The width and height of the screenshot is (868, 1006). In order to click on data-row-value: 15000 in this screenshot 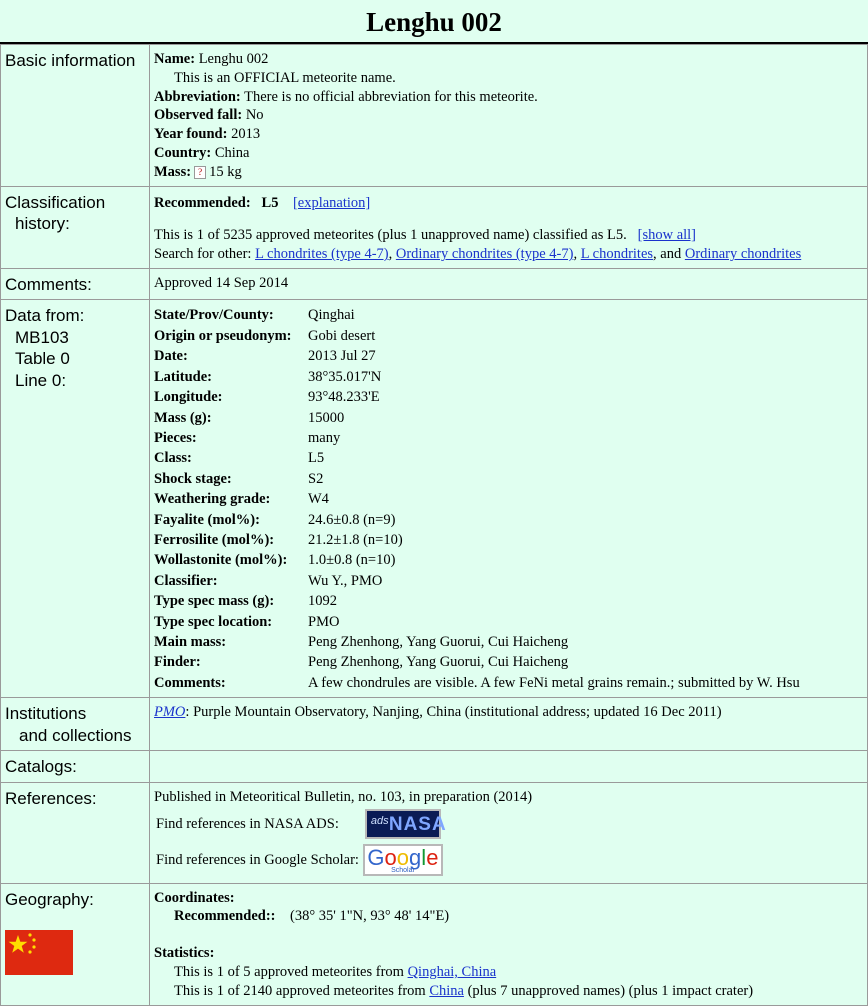, I will do `click(326, 417)`.